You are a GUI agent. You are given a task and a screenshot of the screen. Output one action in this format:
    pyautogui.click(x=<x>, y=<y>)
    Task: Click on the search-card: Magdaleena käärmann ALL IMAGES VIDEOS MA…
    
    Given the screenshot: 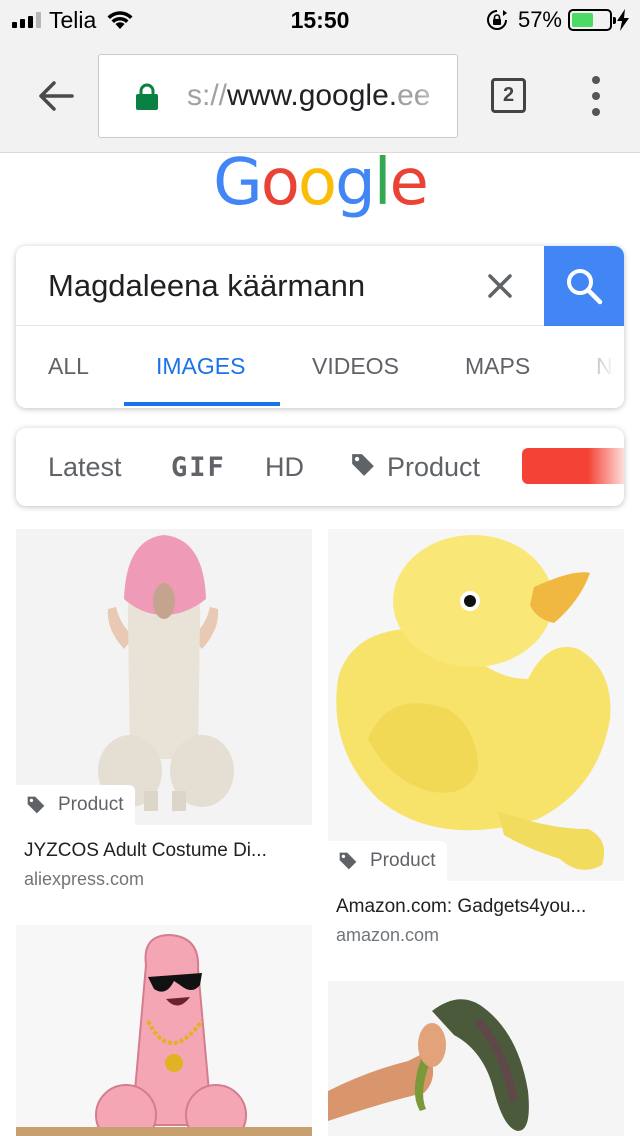 What is the action you would take?
    pyautogui.click(x=320, y=327)
    